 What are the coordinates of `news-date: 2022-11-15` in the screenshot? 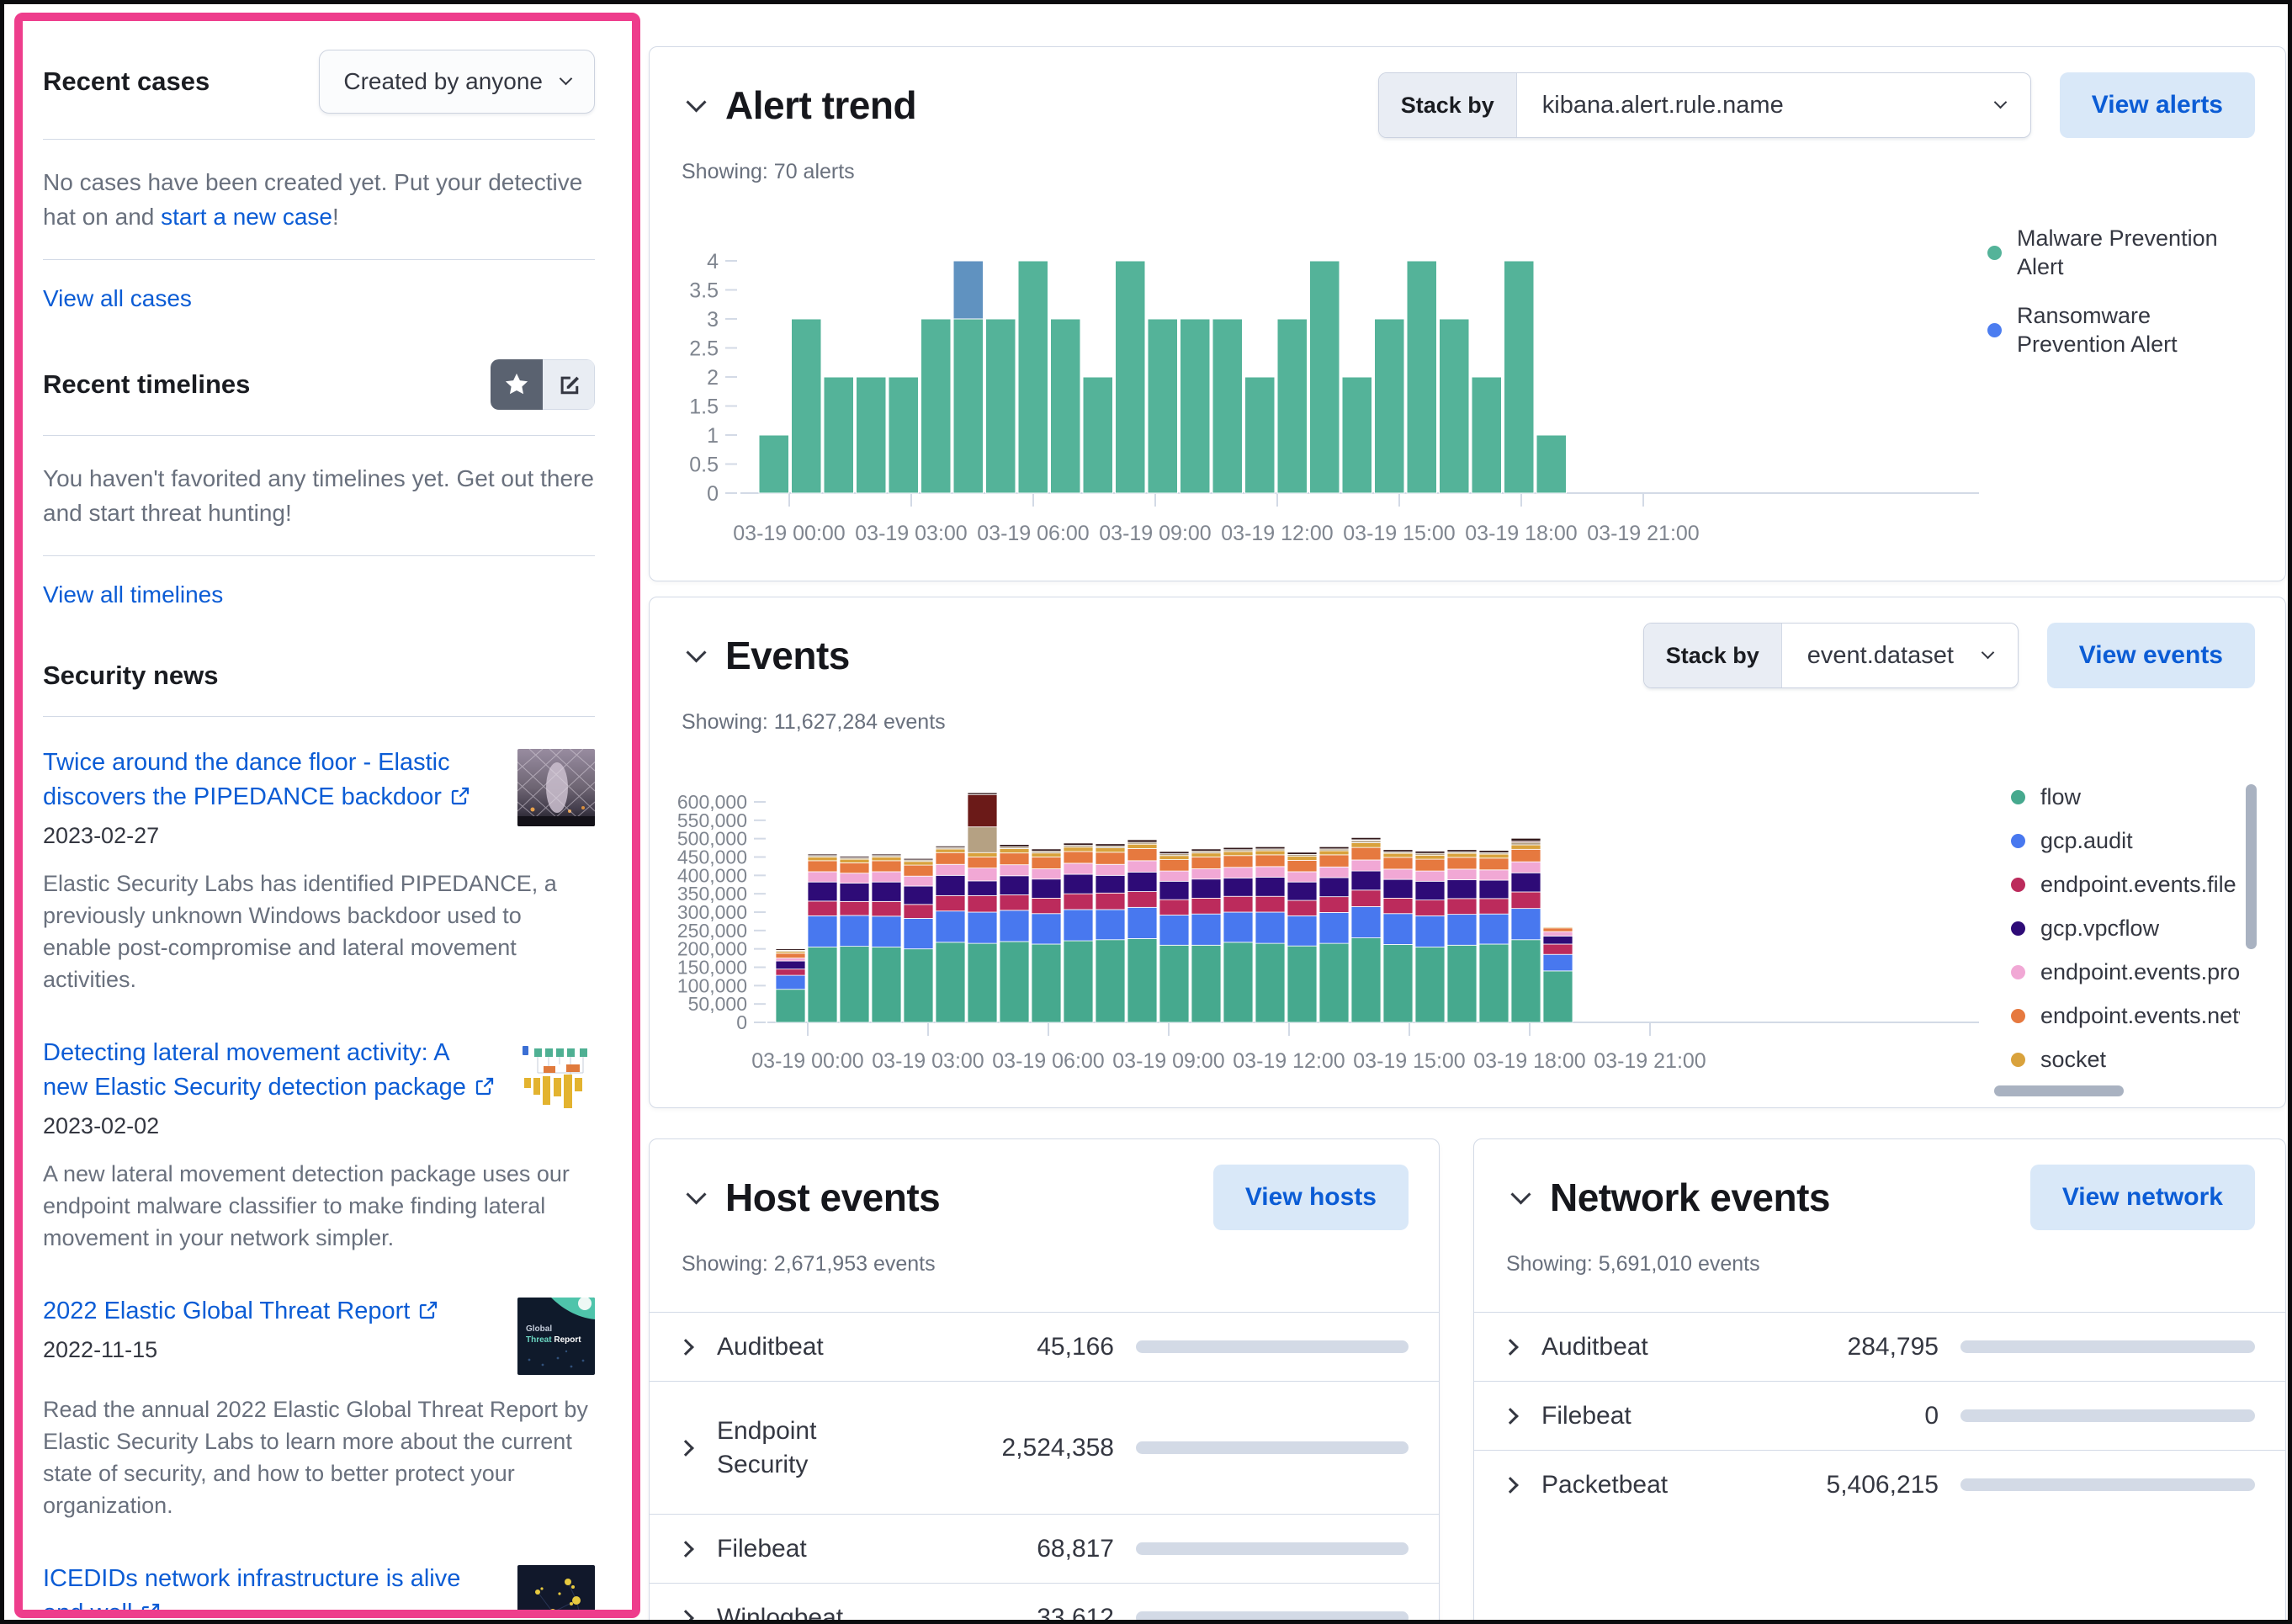 It's located at (100, 1349).